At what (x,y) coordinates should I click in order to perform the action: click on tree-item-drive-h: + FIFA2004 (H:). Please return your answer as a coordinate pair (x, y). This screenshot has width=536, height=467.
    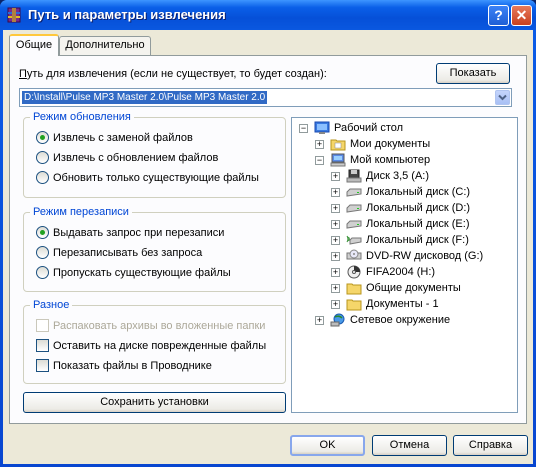
    Looking at the image, I should click on (418, 272).